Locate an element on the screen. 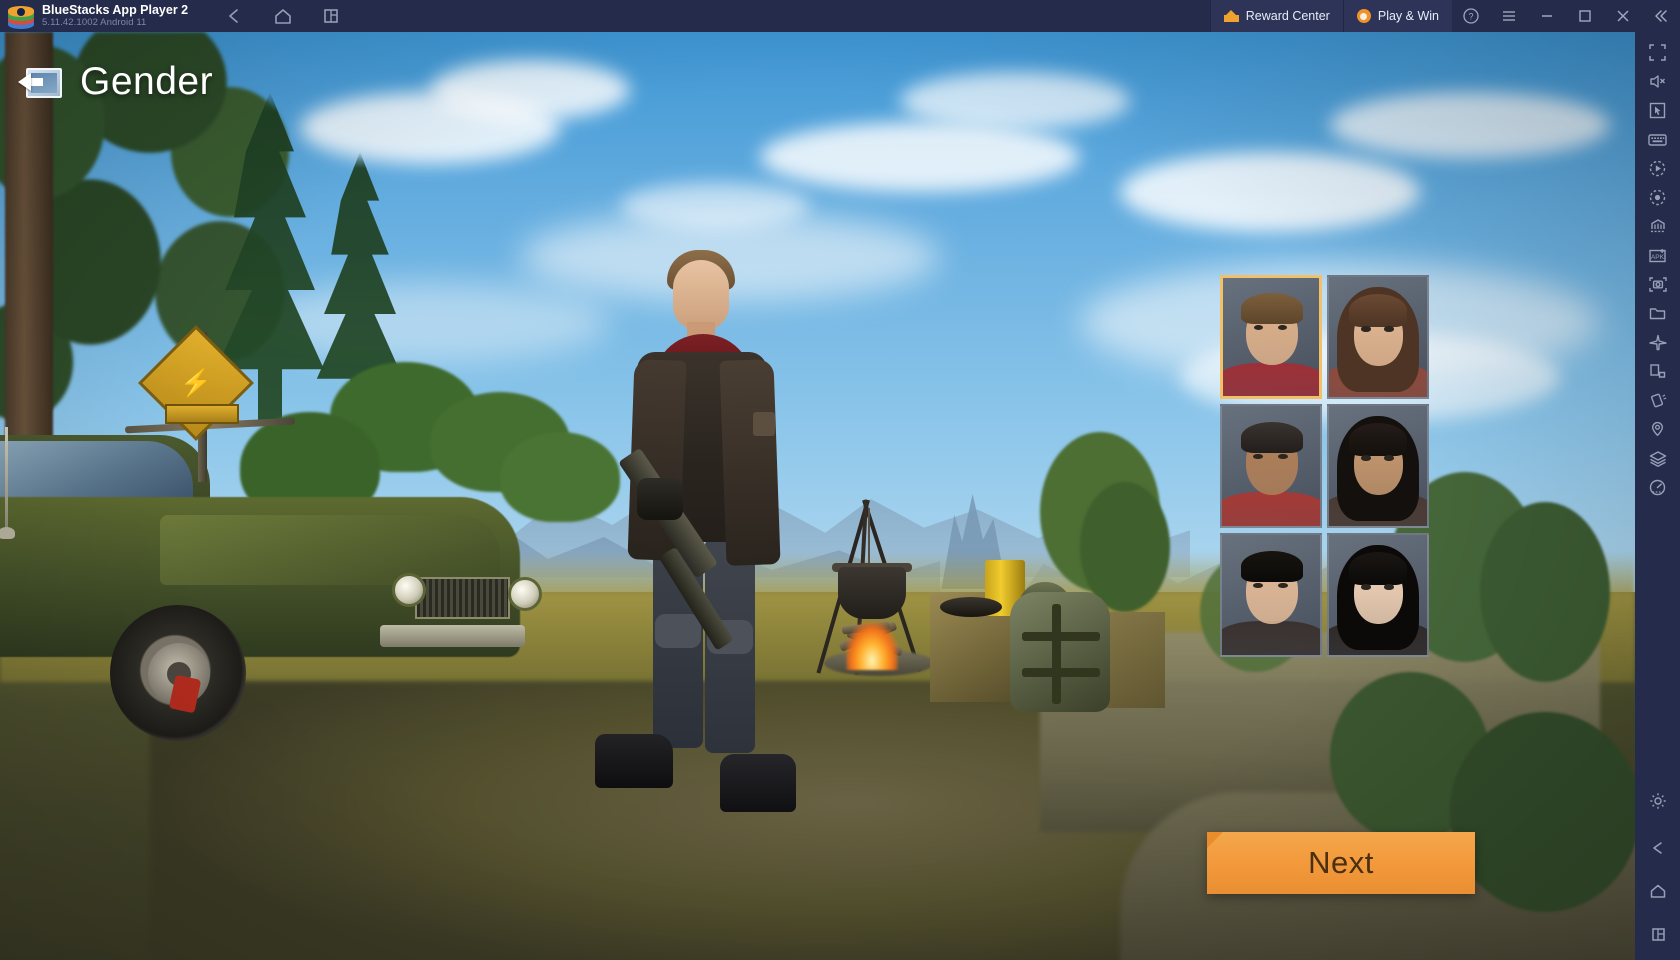  cooking-pot is located at coordinates (872, 593).